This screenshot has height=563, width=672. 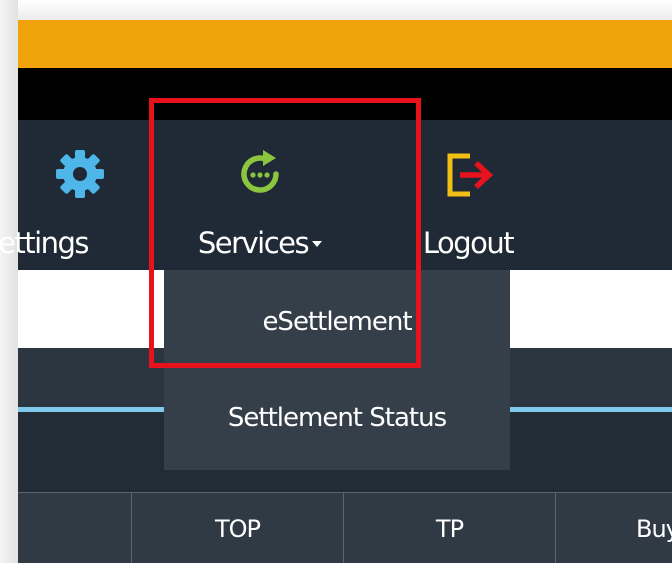 I want to click on screenshot-shadow-left, so click(x=9, y=281).